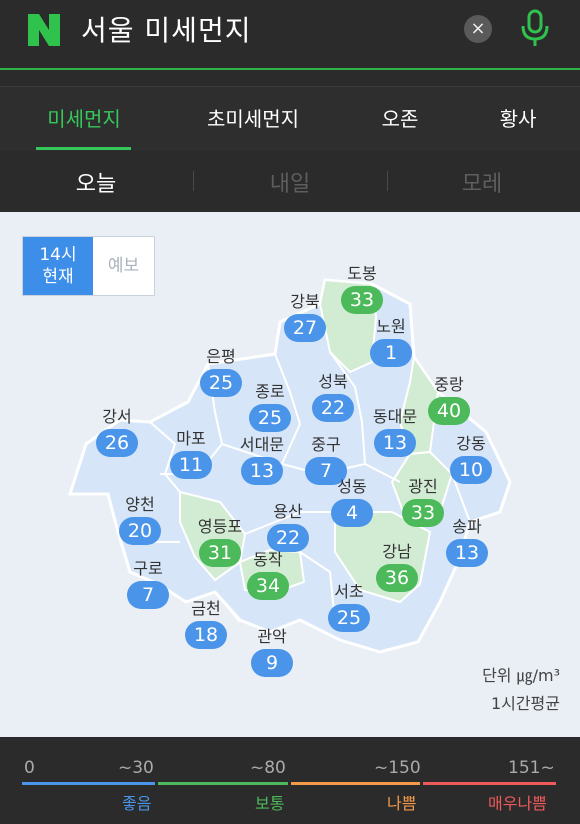 The width and height of the screenshot is (580, 824). Describe the element at coordinates (84, 117) in the screenshot. I see `tab-fine-dust: 미세먼지` at that location.